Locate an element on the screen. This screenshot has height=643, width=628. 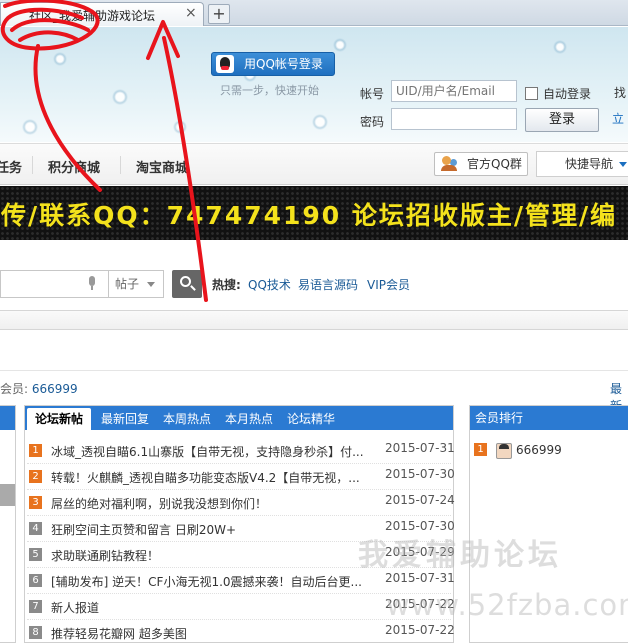
post-rank-number: 4 is located at coordinates (35, 528).